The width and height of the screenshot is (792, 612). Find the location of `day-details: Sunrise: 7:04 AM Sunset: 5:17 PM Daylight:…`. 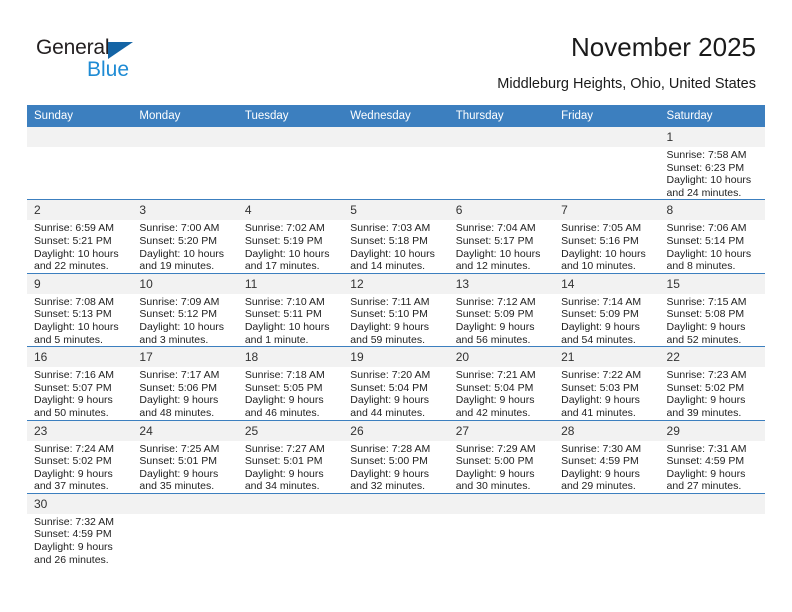

day-details: Sunrise: 7:04 AM Sunset: 5:17 PM Daylight:… is located at coordinates (501, 246).